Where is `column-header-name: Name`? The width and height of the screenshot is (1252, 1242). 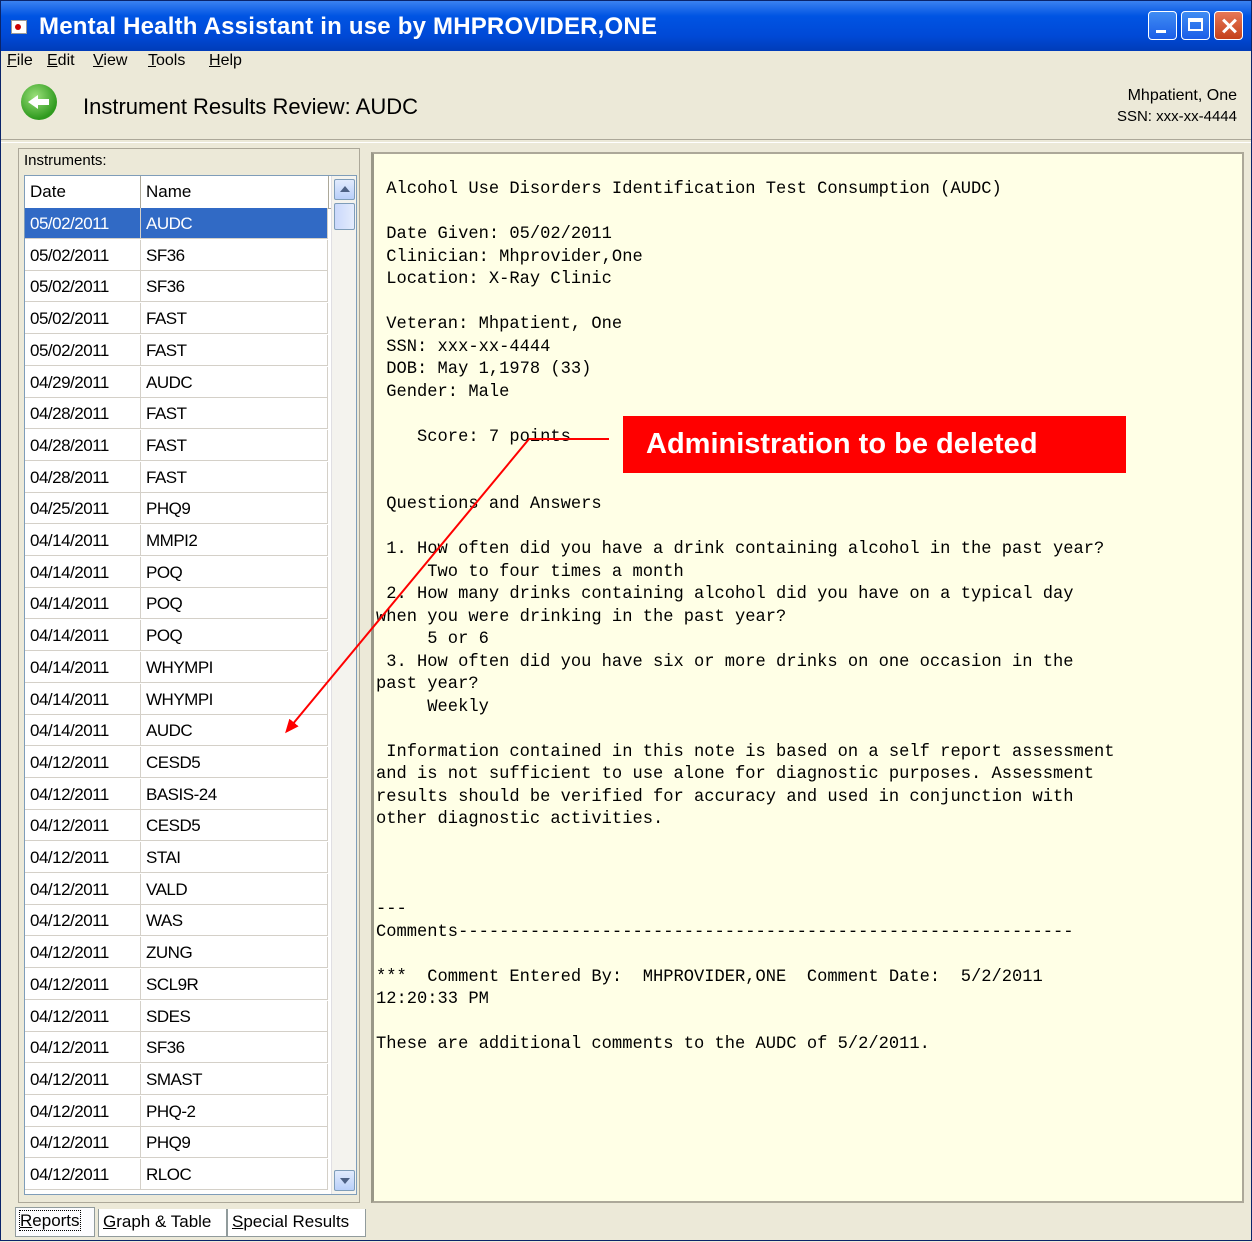 column-header-name: Name is located at coordinates (235, 192).